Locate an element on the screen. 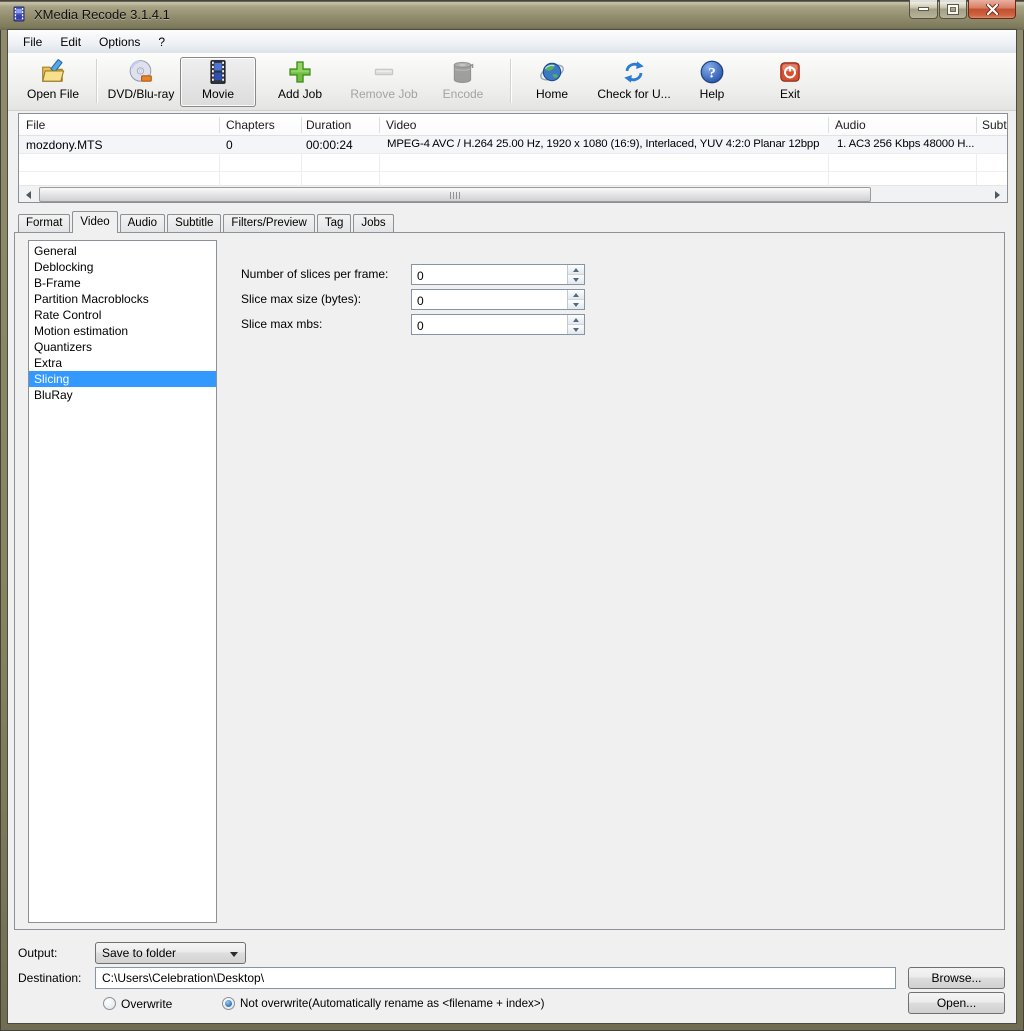  titlebar: XMedia Recode 3.1.4.1 is located at coordinates (512, 15).